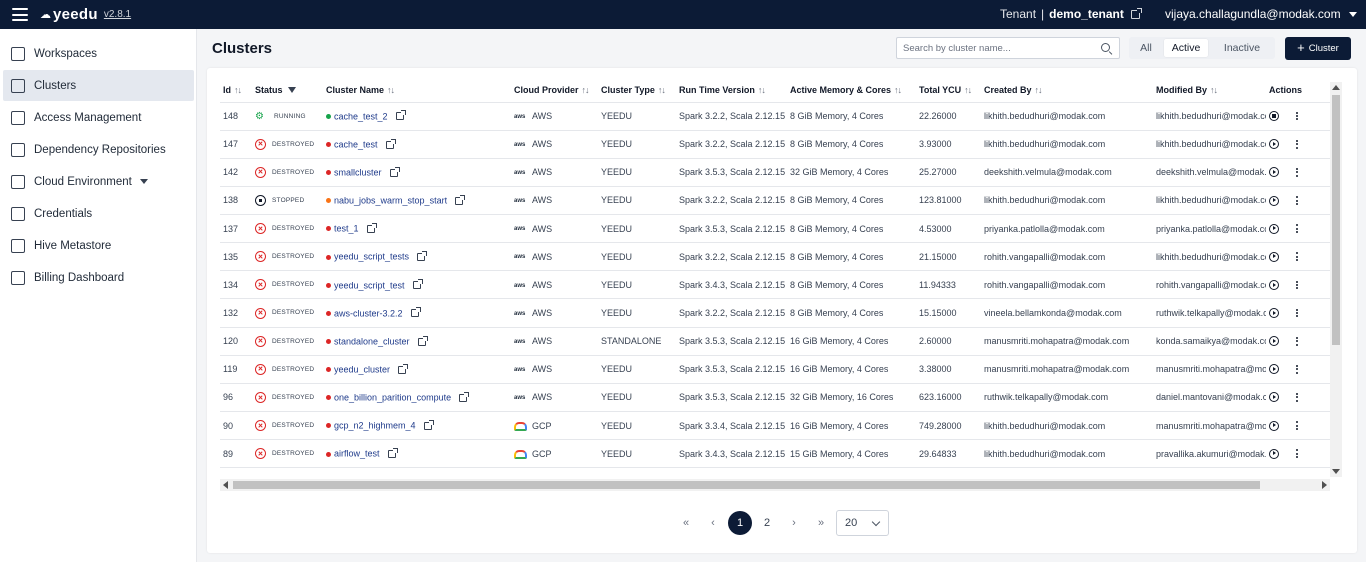 This screenshot has width=1366, height=562. Describe the element at coordinates (85, 14) in the screenshot. I see `app-logo: ☁ yeedu v2.8.1` at that location.